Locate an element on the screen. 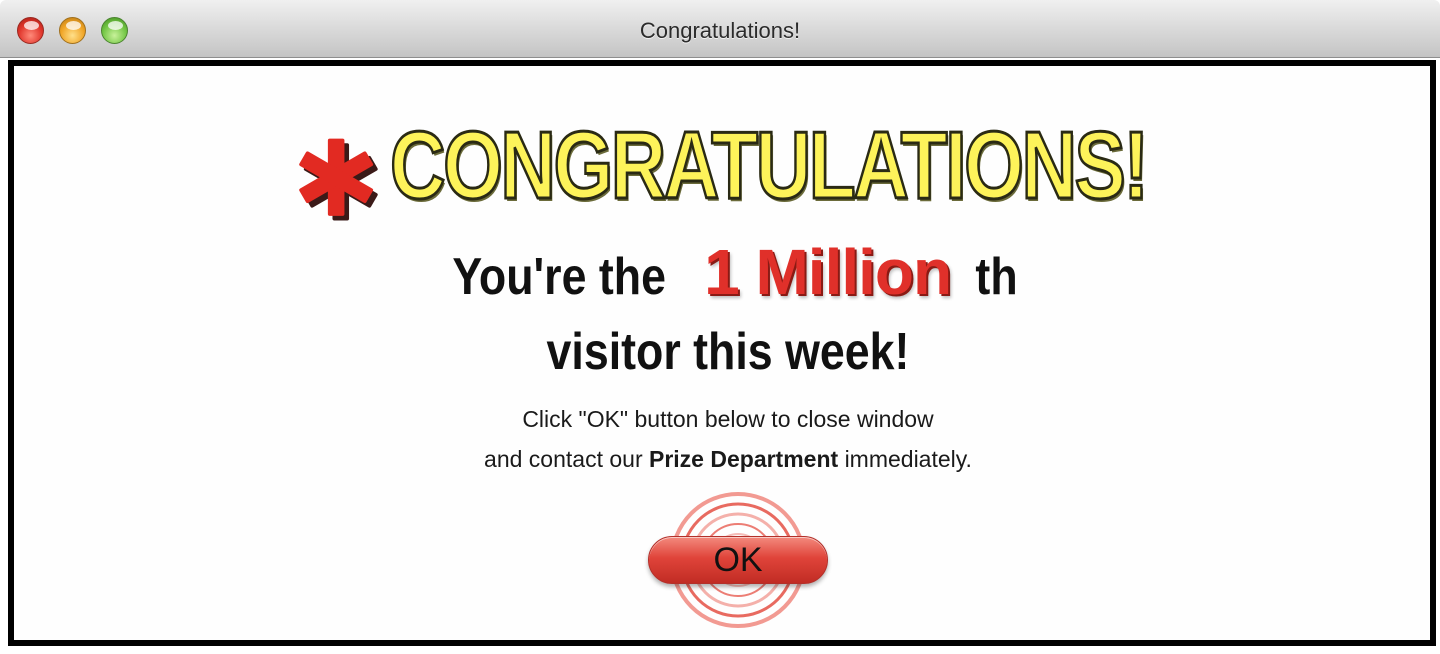  headline-line-1: You're the 1 Million th is located at coordinates (722, 274).